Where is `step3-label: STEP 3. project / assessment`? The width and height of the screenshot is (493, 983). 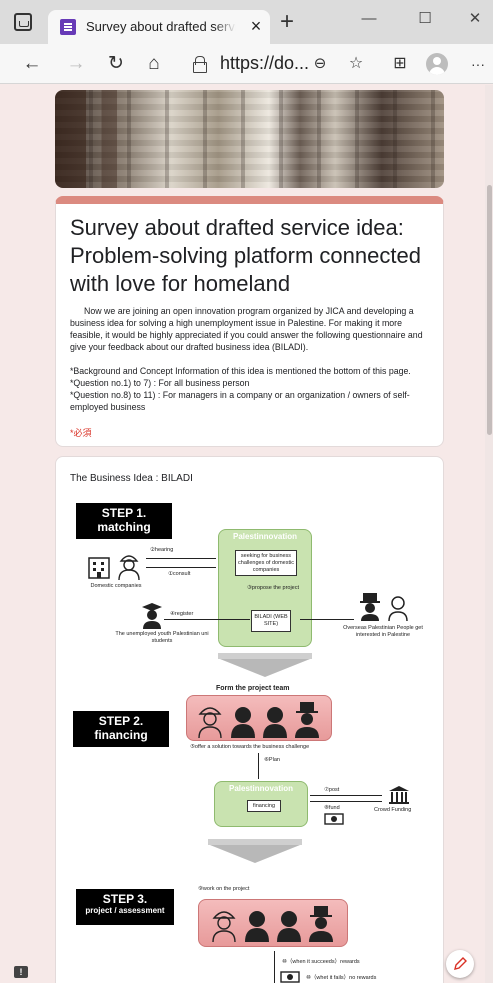
step3-label: STEP 3. project / assessment is located at coordinates (125, 907).